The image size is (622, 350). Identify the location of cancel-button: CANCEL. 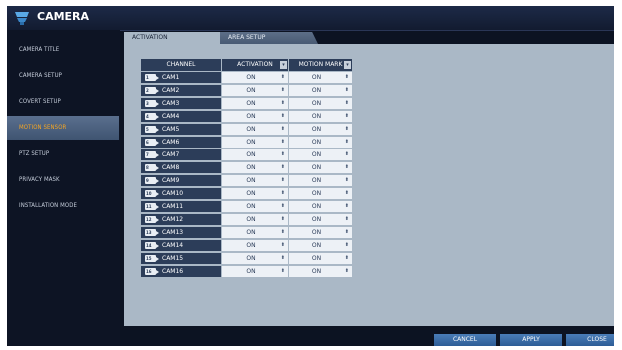
(465, 340).